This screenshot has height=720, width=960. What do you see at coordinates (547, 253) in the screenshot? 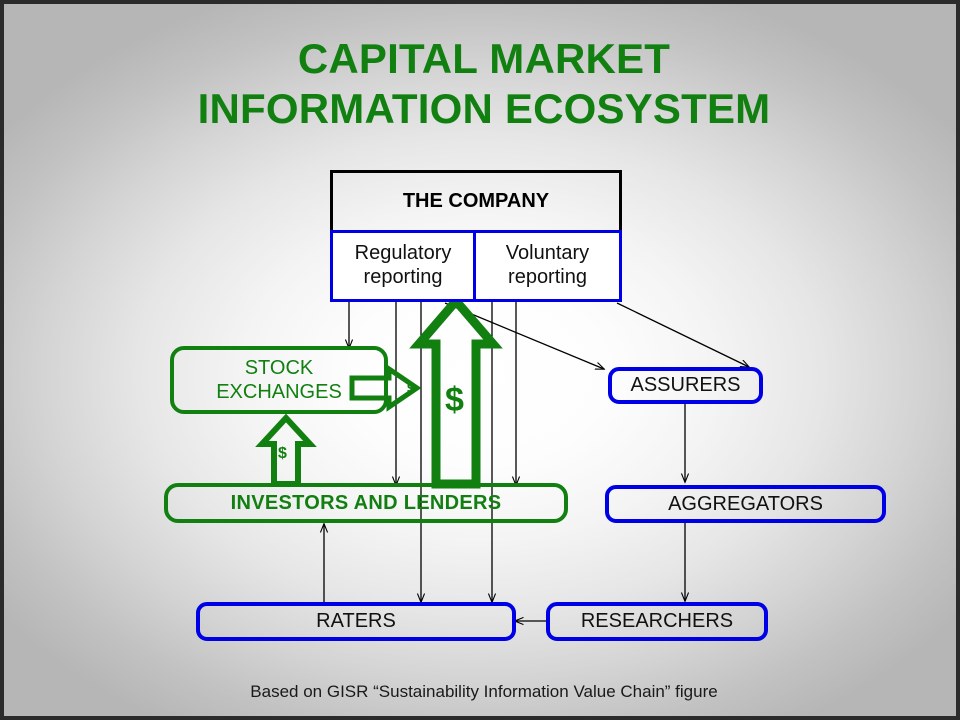
I see `voluntary-reporting-line-1: Voluntary` at bounding box center [547, 253].